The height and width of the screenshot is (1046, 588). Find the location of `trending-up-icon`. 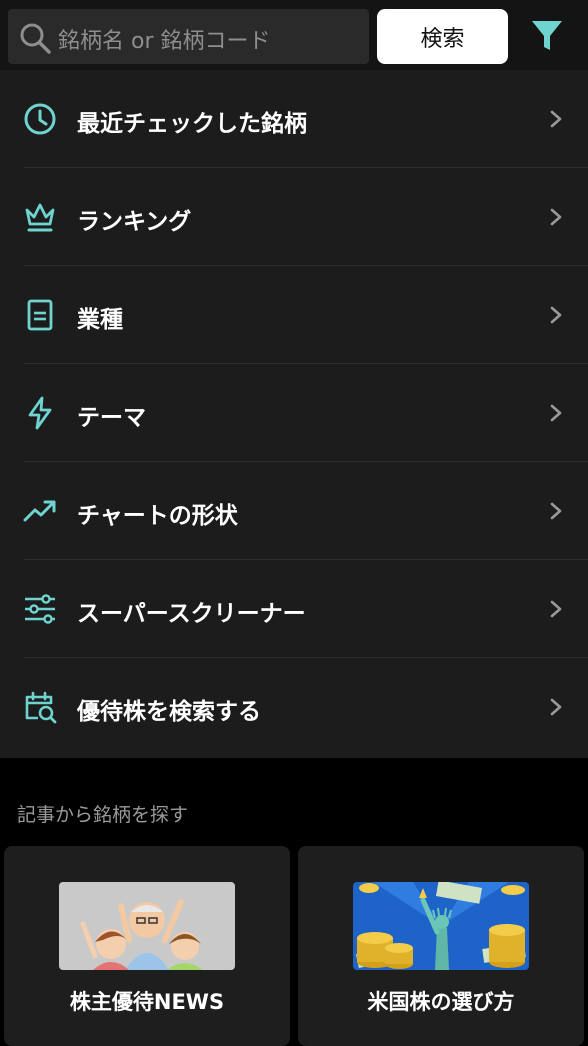

trending-up-icon is located at coordinates (39, 511).